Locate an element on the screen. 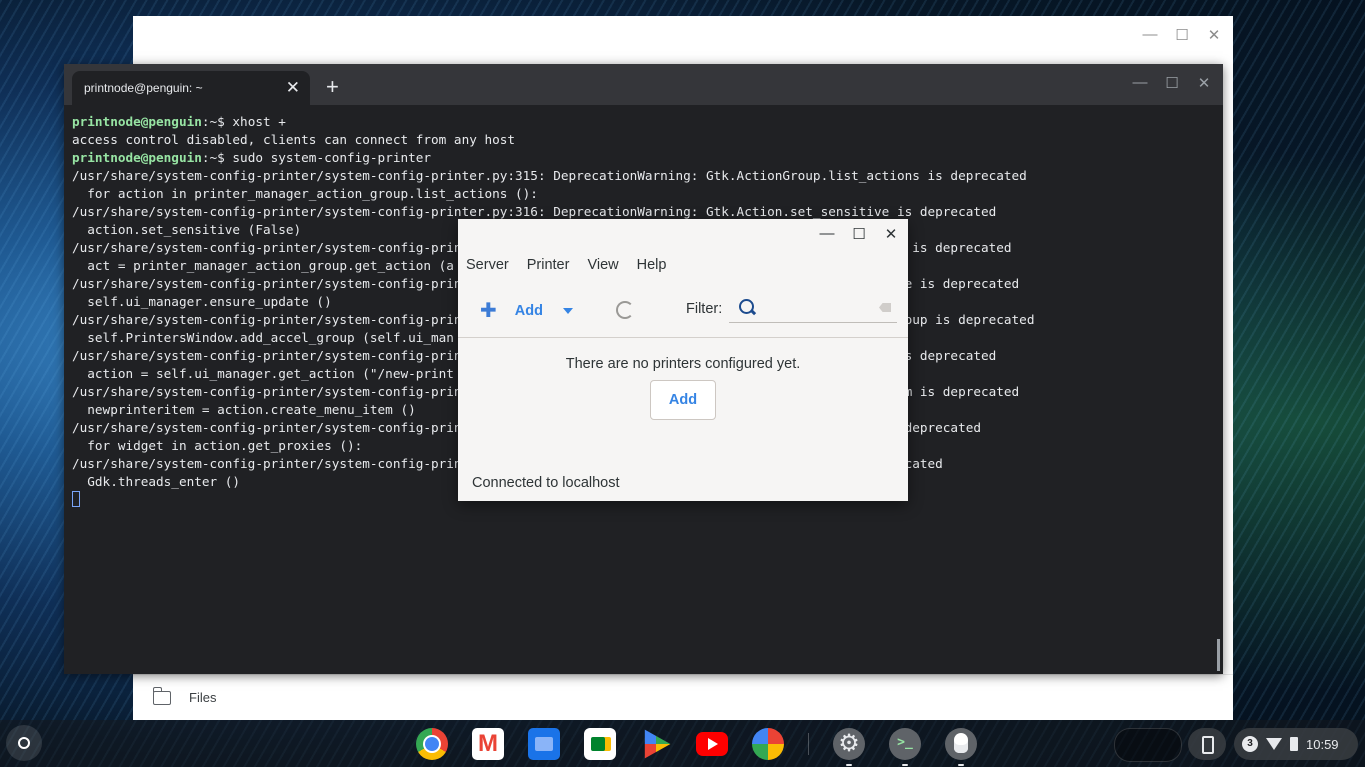 The image size is (1365, 767). play-store-icon is located at coordinates (657, 744).